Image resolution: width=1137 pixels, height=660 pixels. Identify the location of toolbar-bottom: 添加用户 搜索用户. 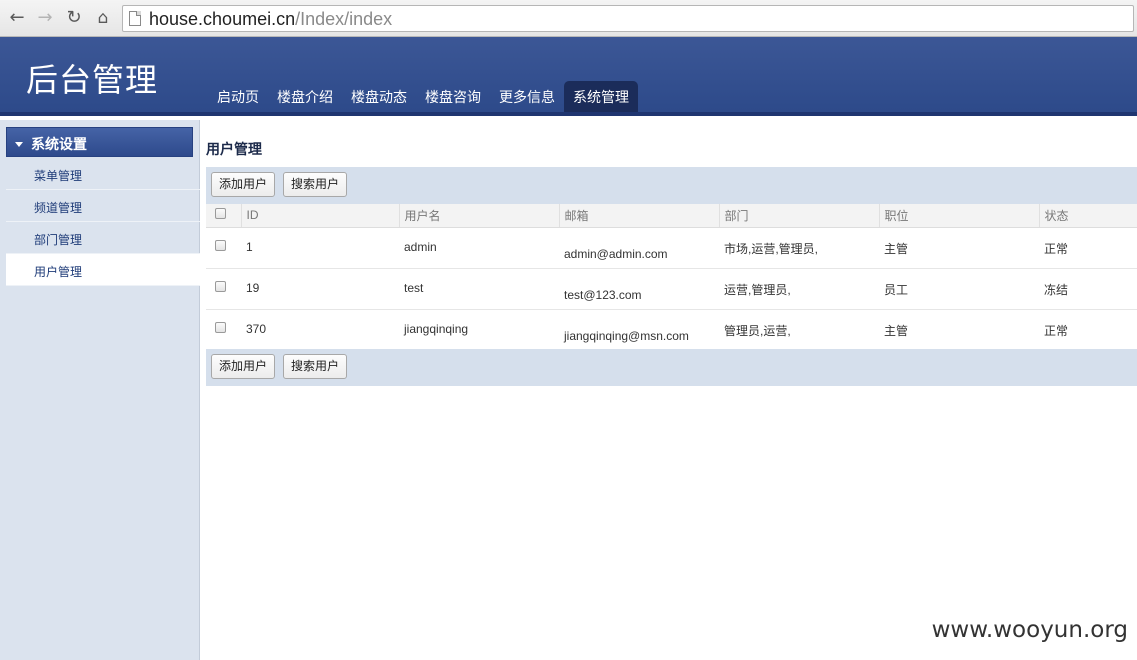
(671, 367).